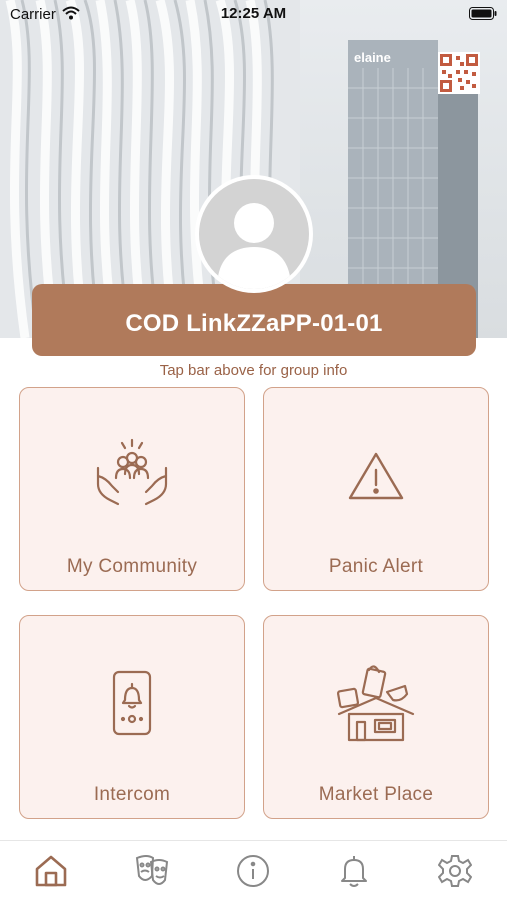 Image resolution: width=507 pixels, height=900 pixels. I want to click on tab-home, so click(51, 871).